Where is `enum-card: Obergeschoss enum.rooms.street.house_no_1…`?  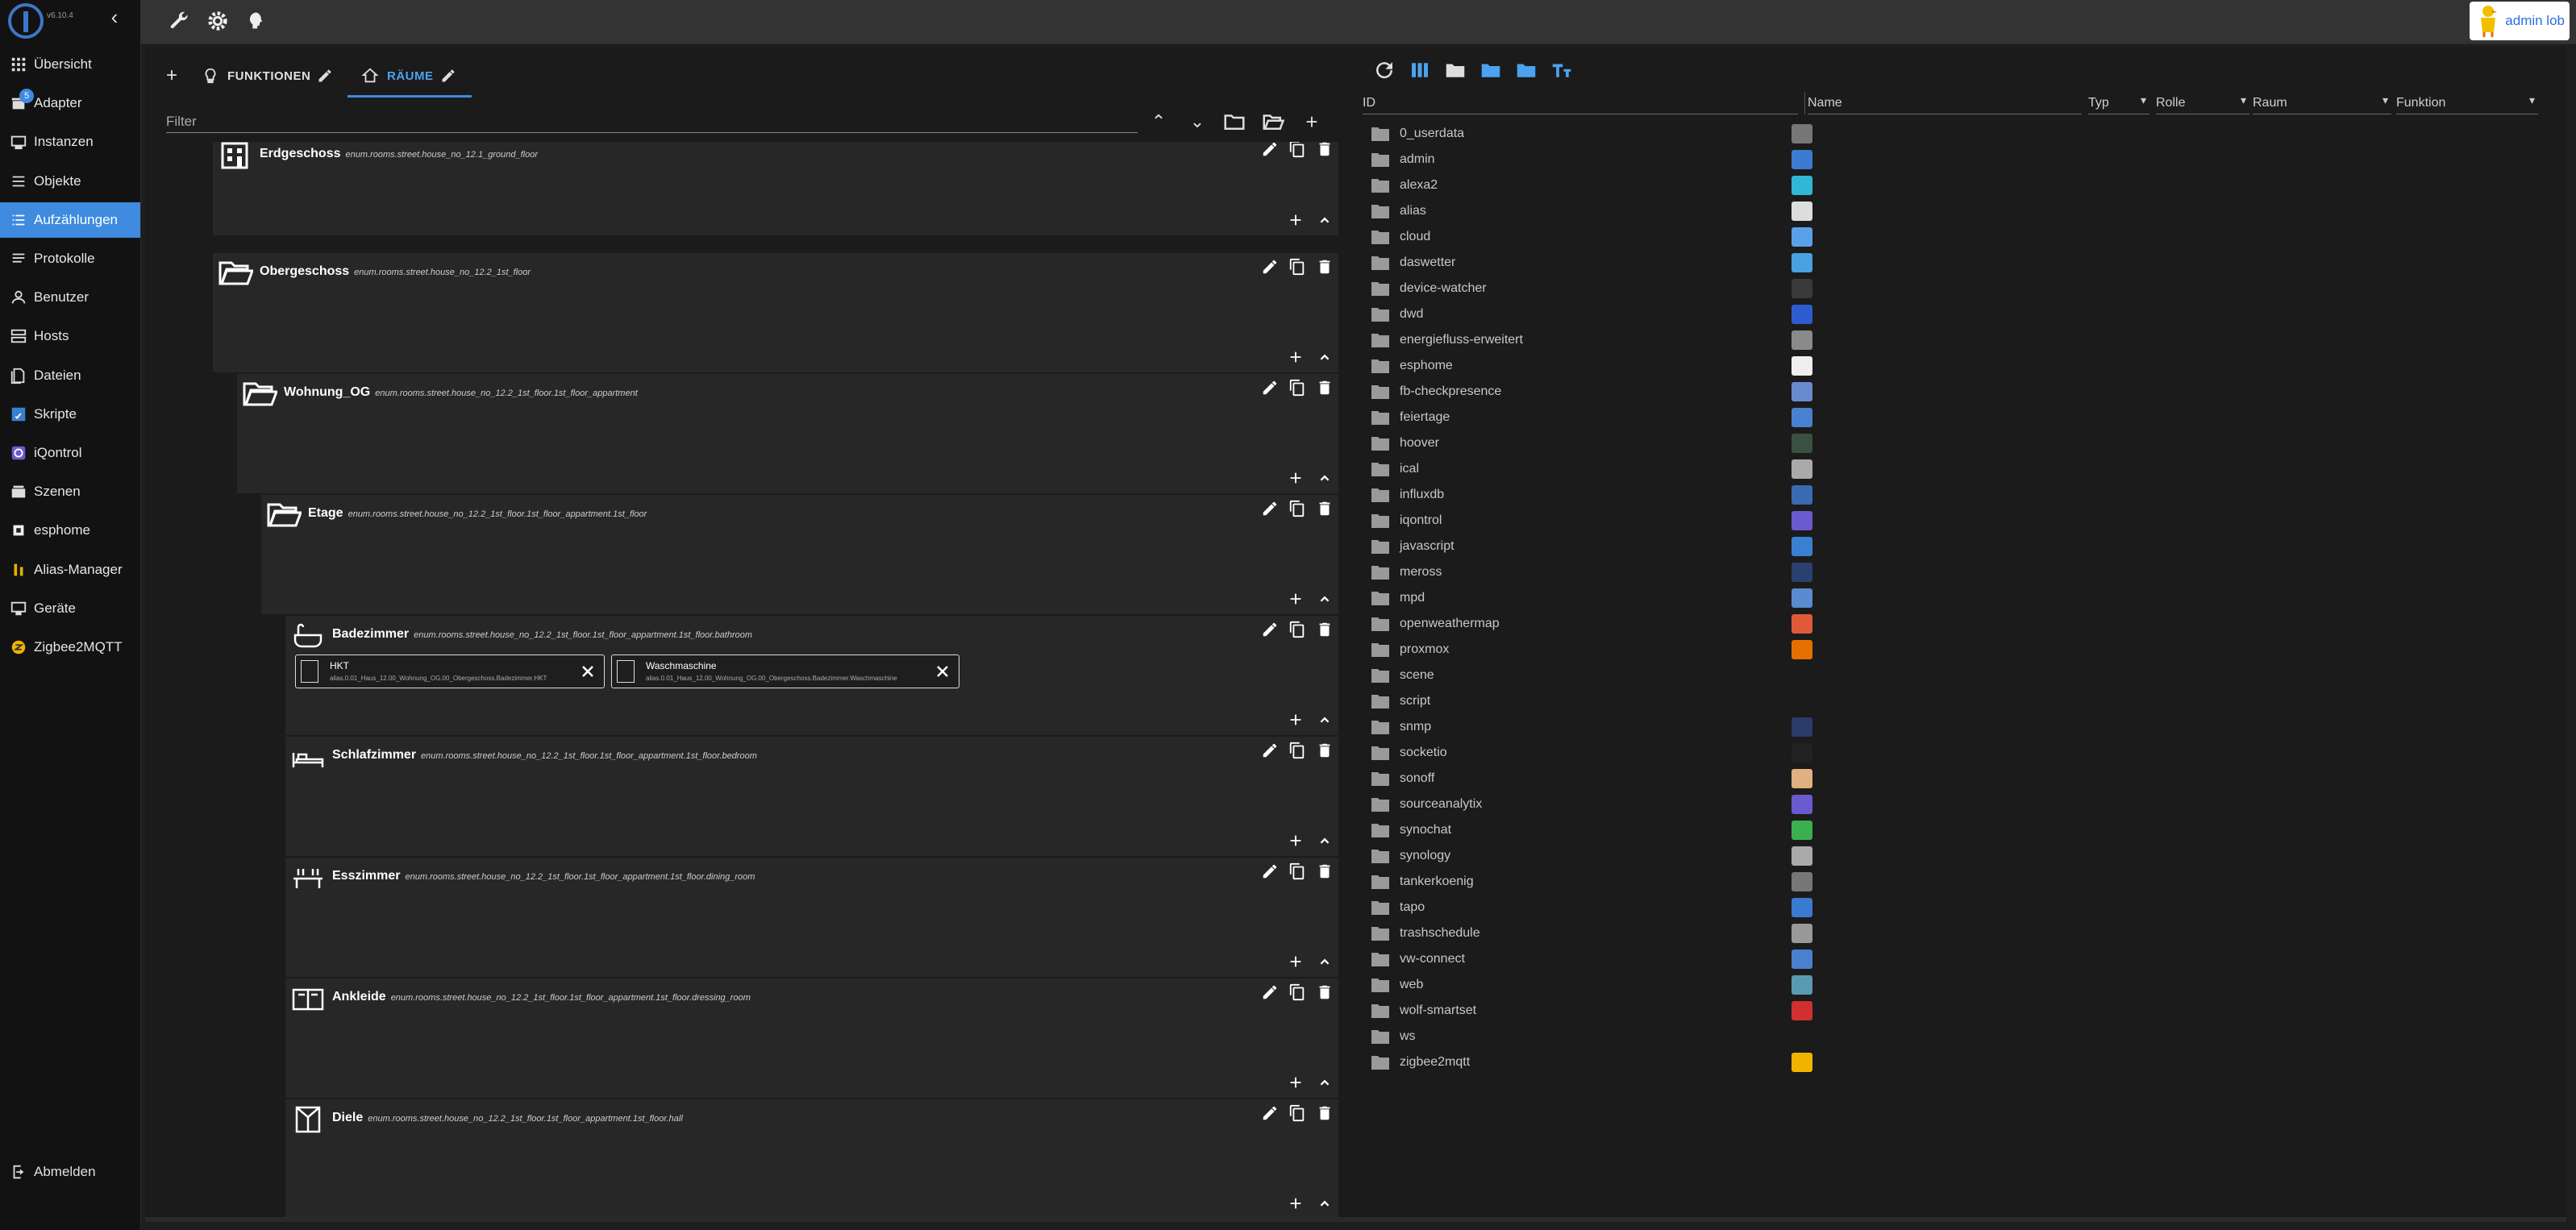
enum-card: Obergeschoss enum.rooms.street.house_no_1… is located at coordinates (775, 313).